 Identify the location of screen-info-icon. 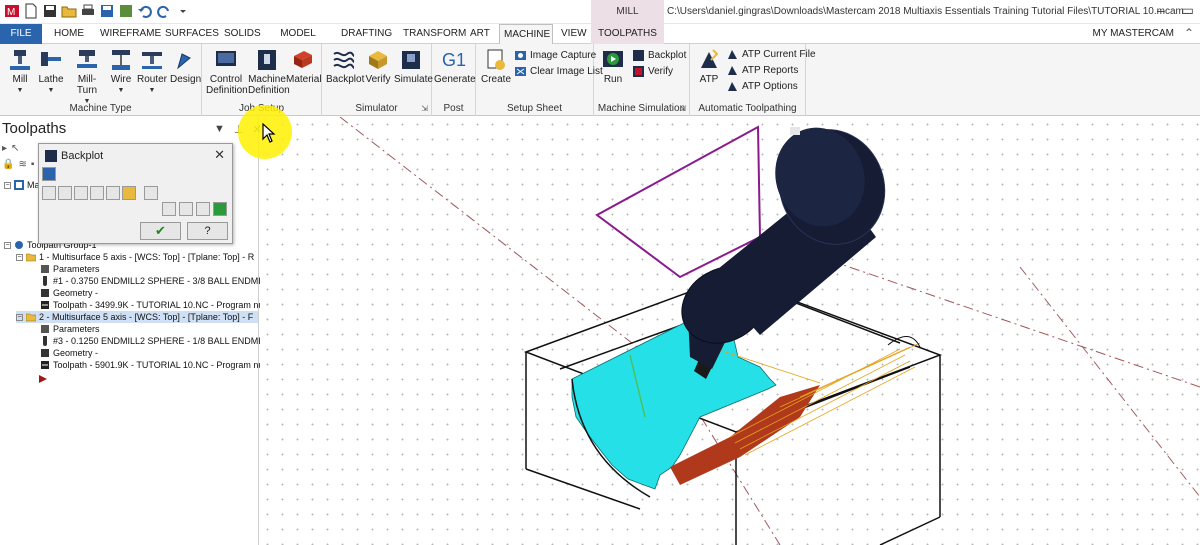
(169, 209).